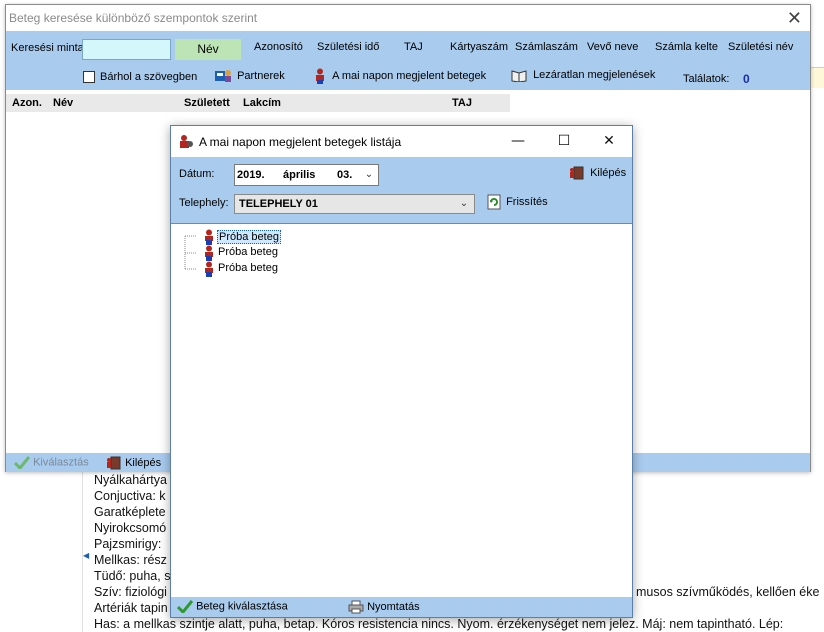  I want to click on exit-button: Kilépés, so click(133, 463).